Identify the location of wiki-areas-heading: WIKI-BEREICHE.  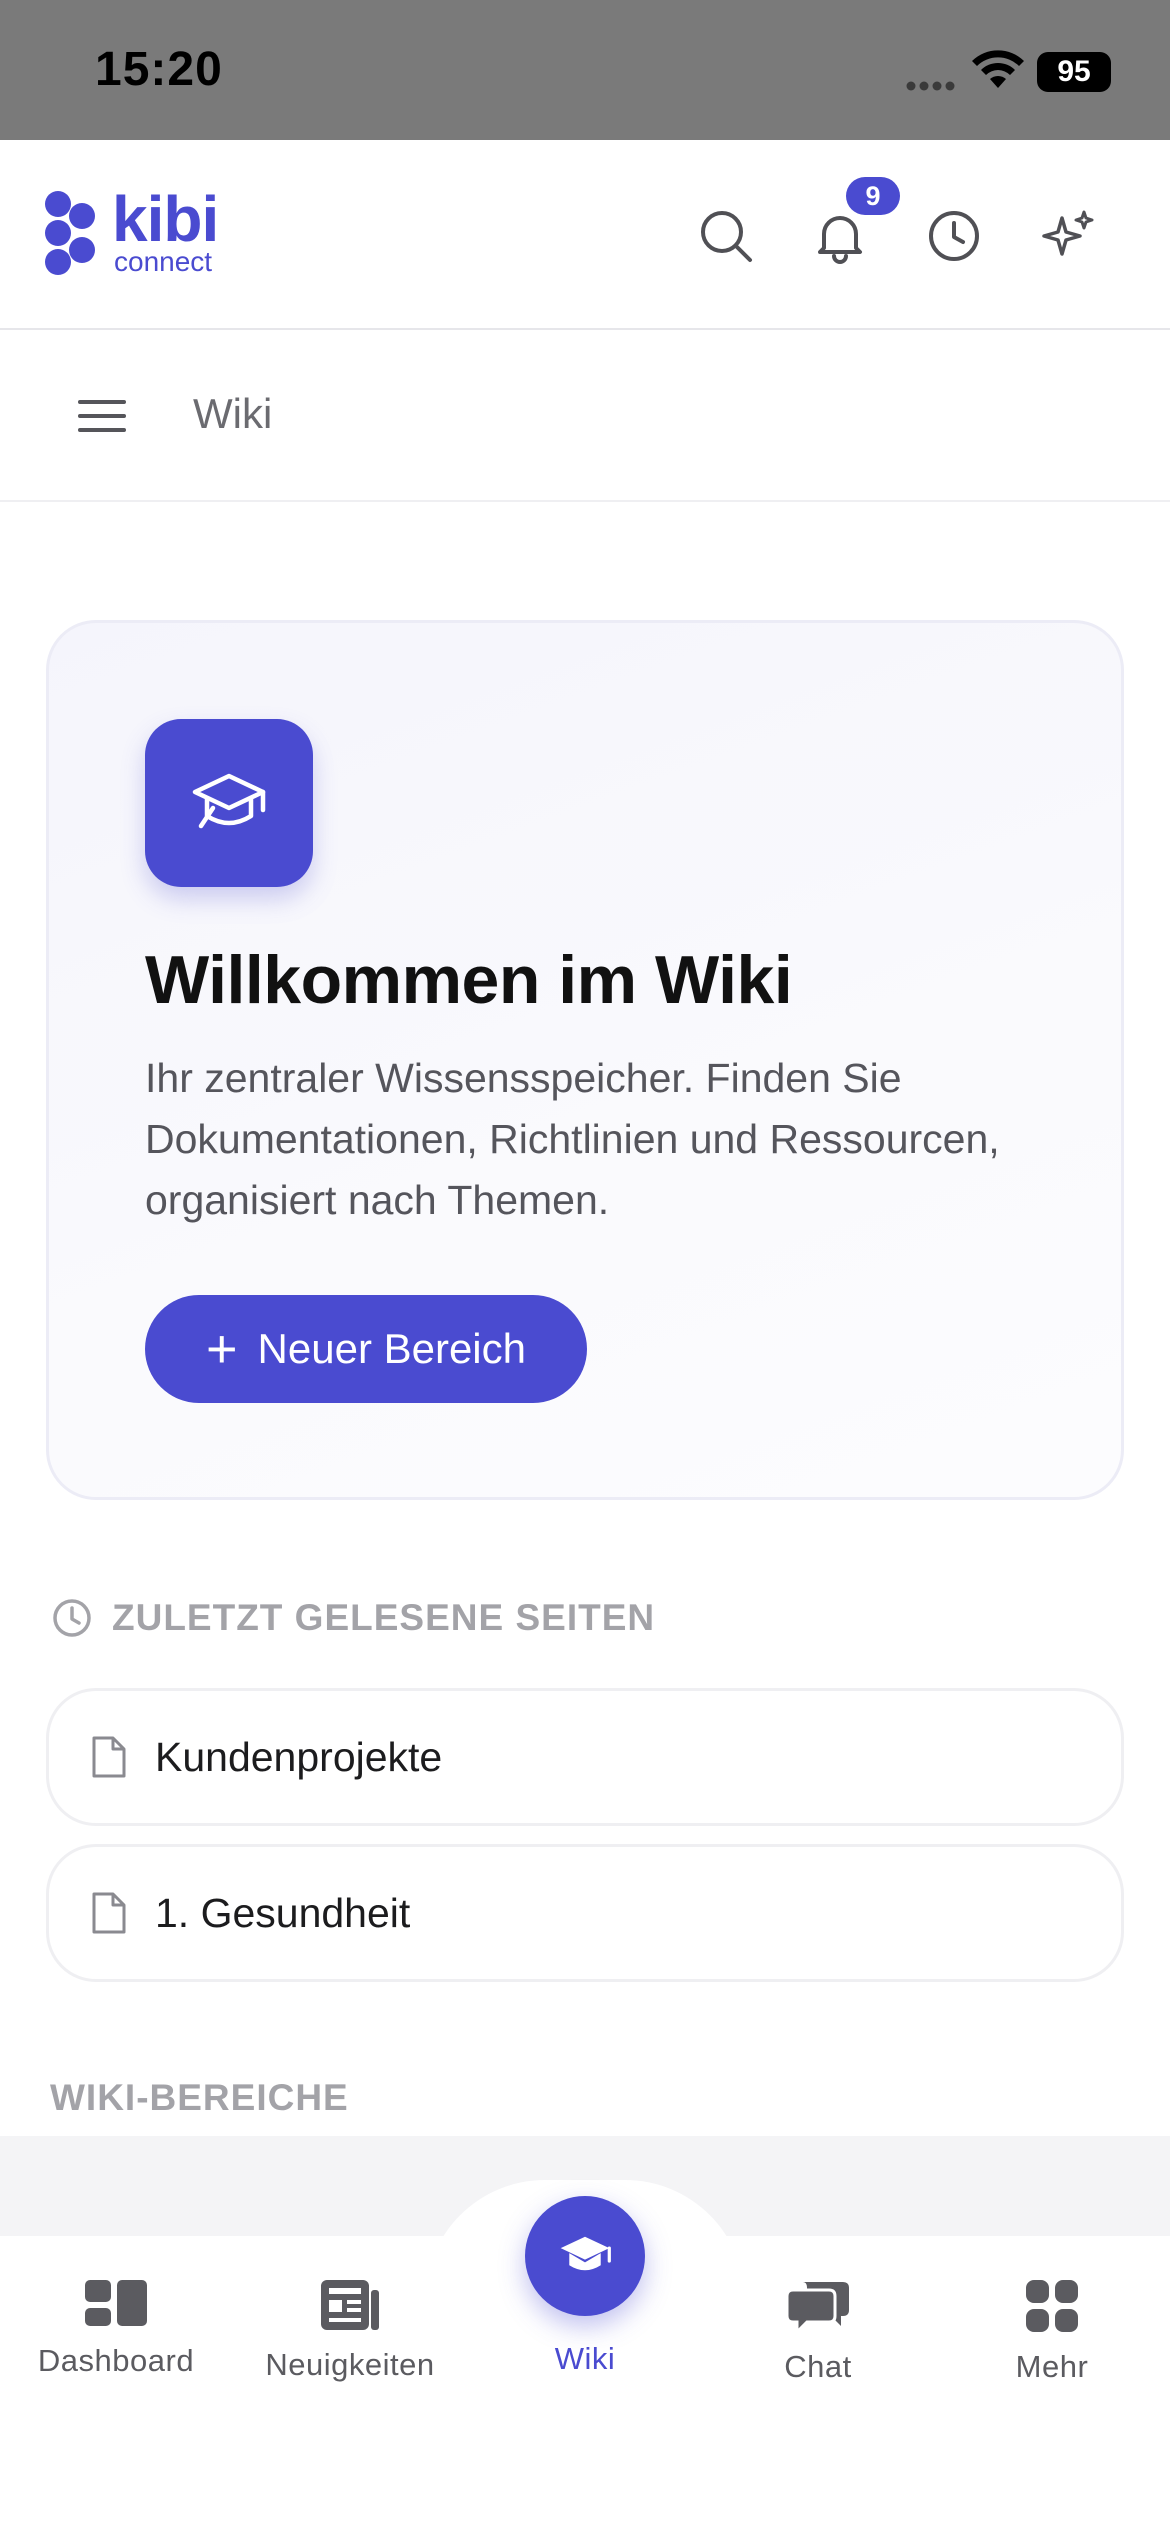
(199, 2097).